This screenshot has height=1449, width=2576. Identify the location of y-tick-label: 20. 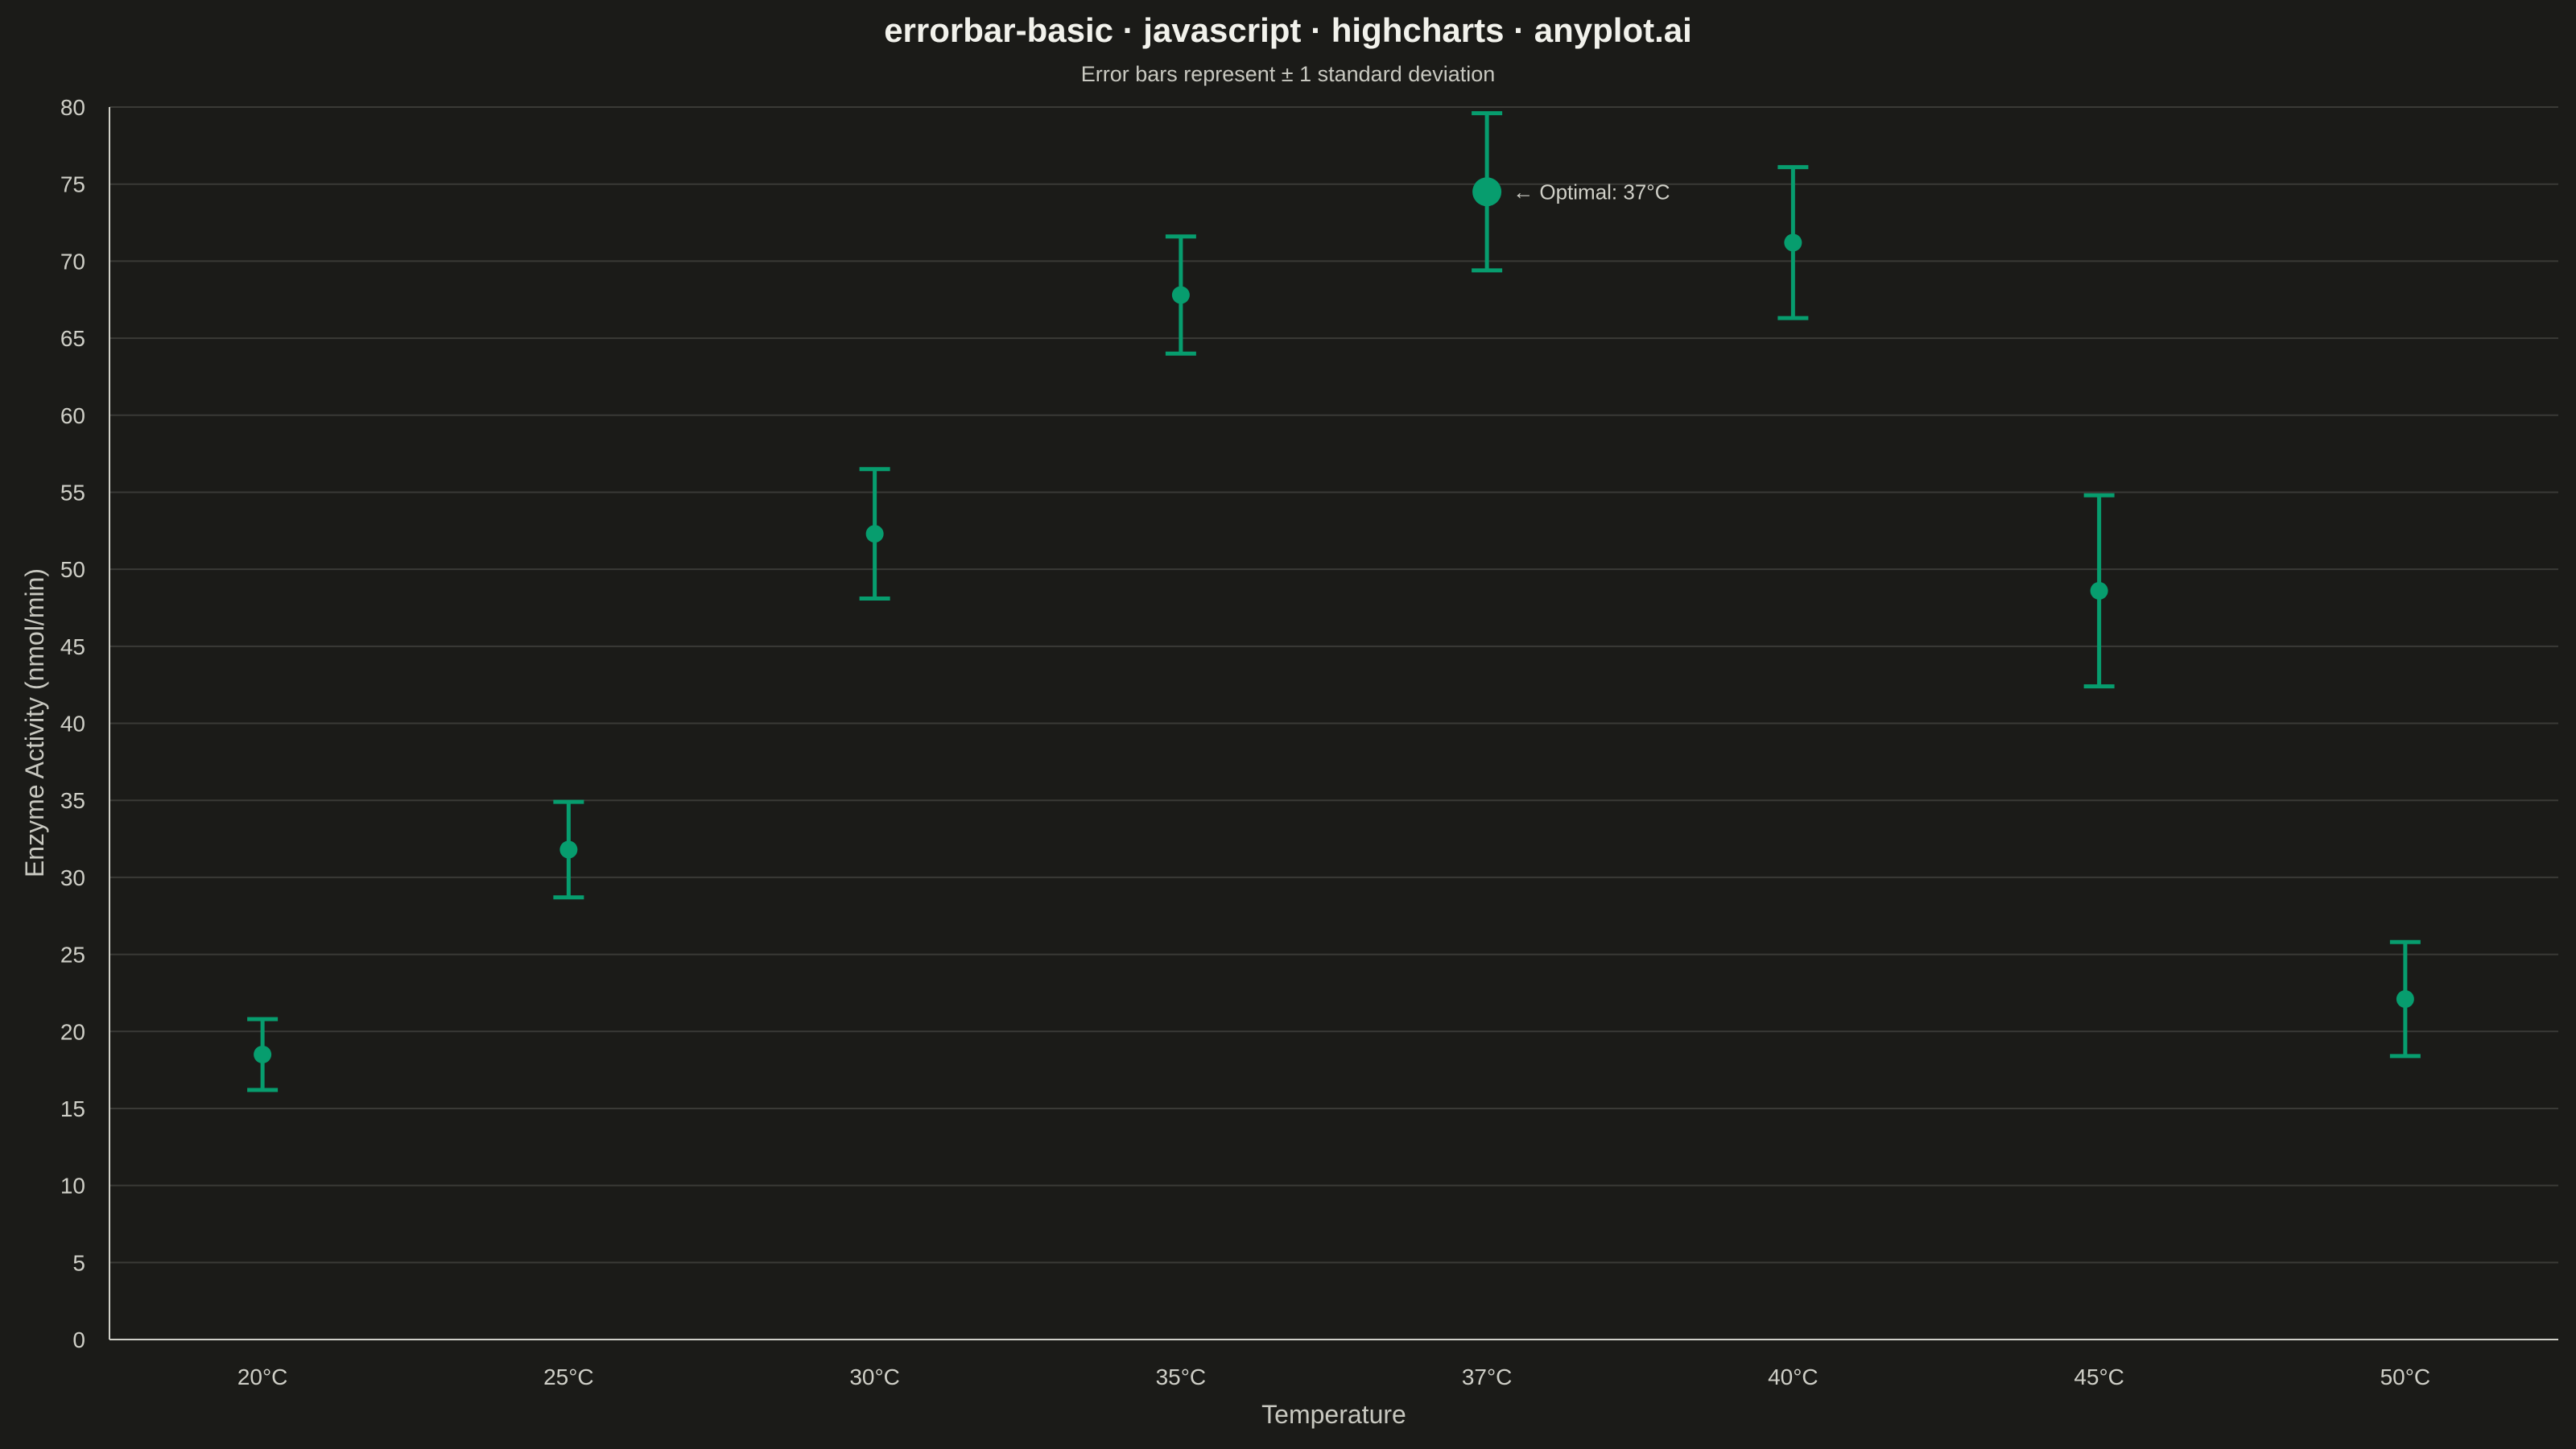
(72, 1031).